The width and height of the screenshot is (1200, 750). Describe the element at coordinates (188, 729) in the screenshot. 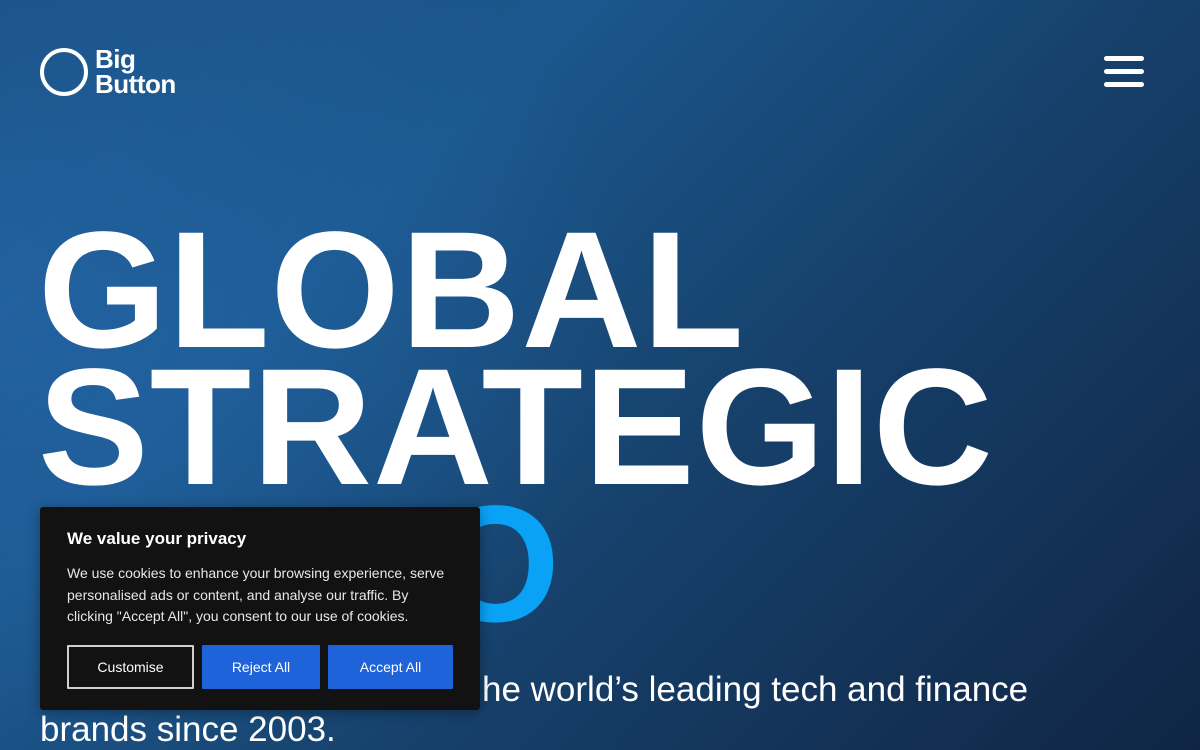

I see `tagline-line-2: brands since 2003.` at that location.